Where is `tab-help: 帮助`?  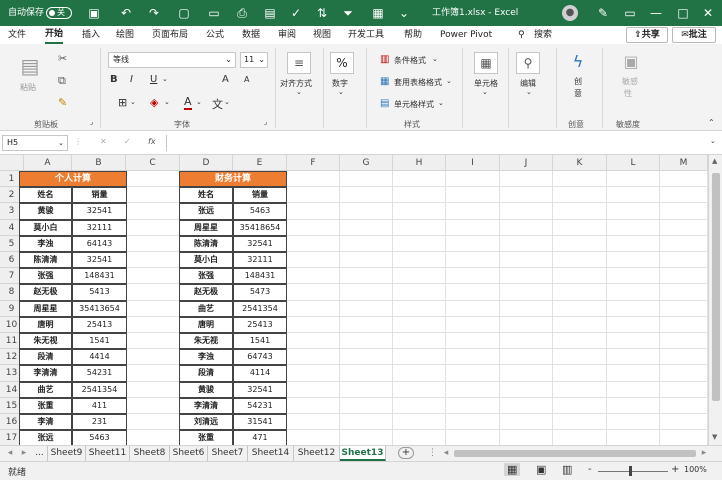 tab-help: 帮助 is located at coordinates (413, 35).